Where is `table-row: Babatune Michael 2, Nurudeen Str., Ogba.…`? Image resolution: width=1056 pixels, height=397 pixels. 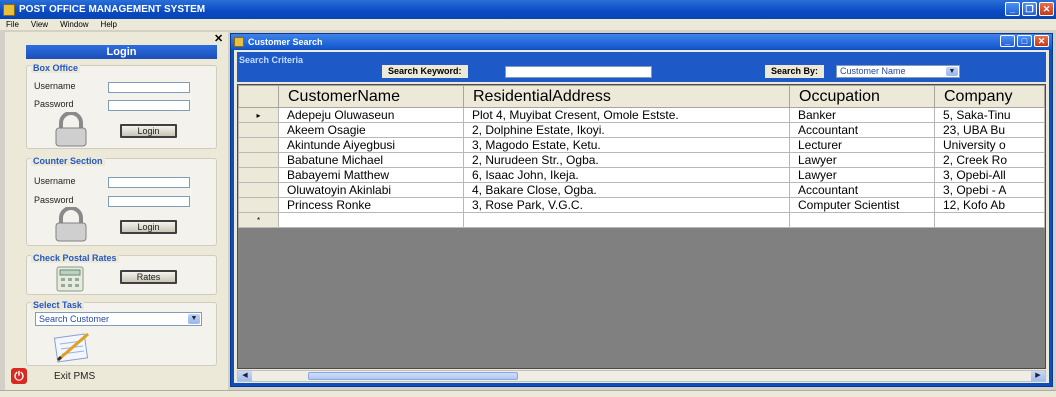
table-row: Babatune Michael 2, Nurudeen Str., Ogba.… is located at coordinates (641, 160).